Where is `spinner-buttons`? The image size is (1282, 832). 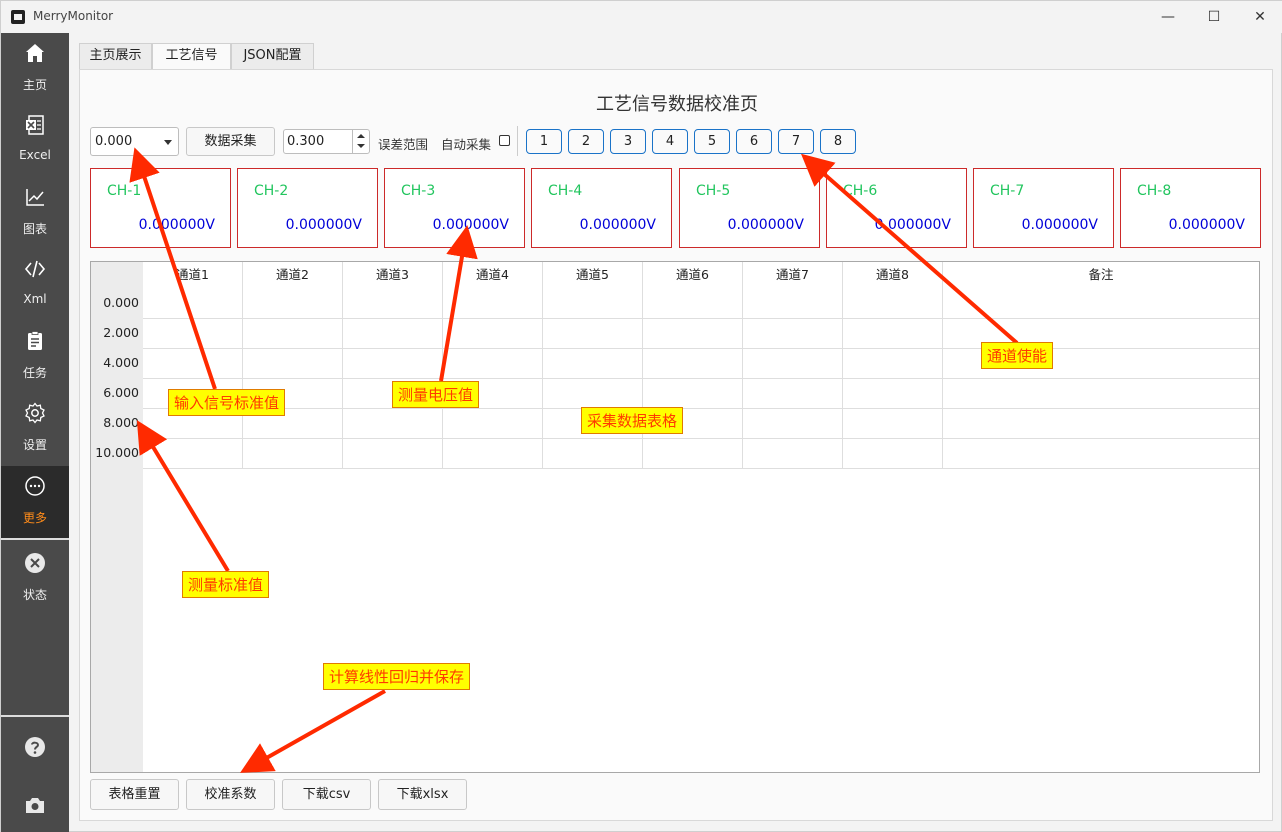
spinner-buttons is located at coordinates (360, 141).